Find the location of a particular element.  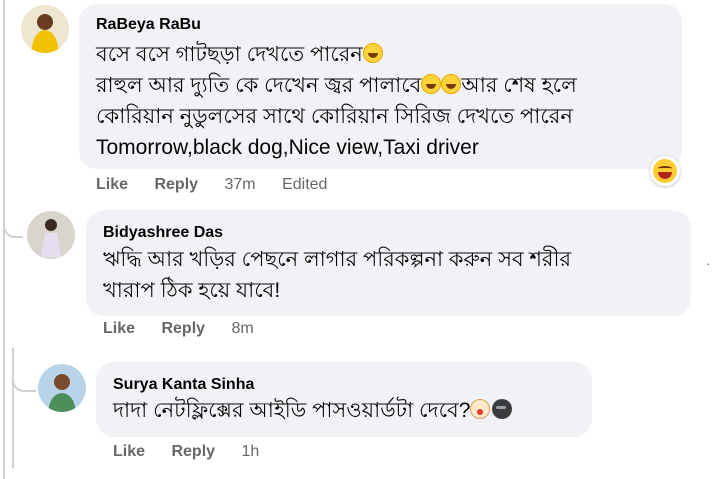

reaction-badge is located at coordinates (665, 171).